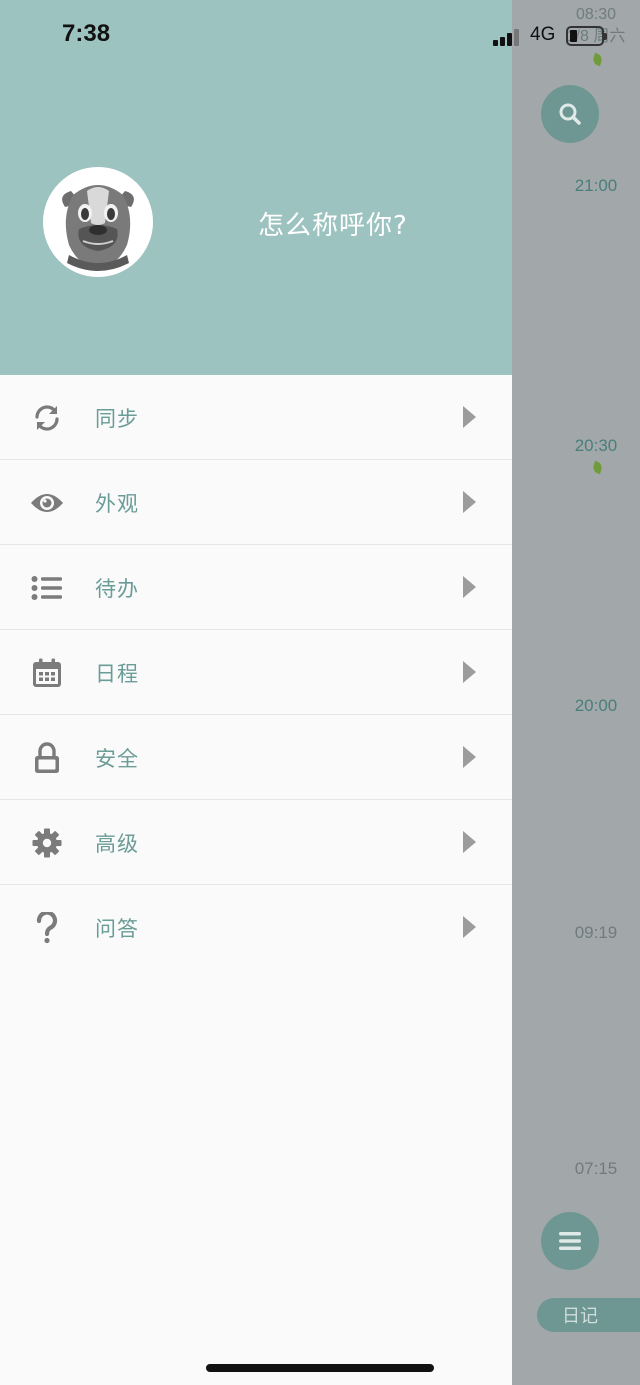 The image size is (640, 1385). I want to click on menu-fab-button, so click(570, 1241).